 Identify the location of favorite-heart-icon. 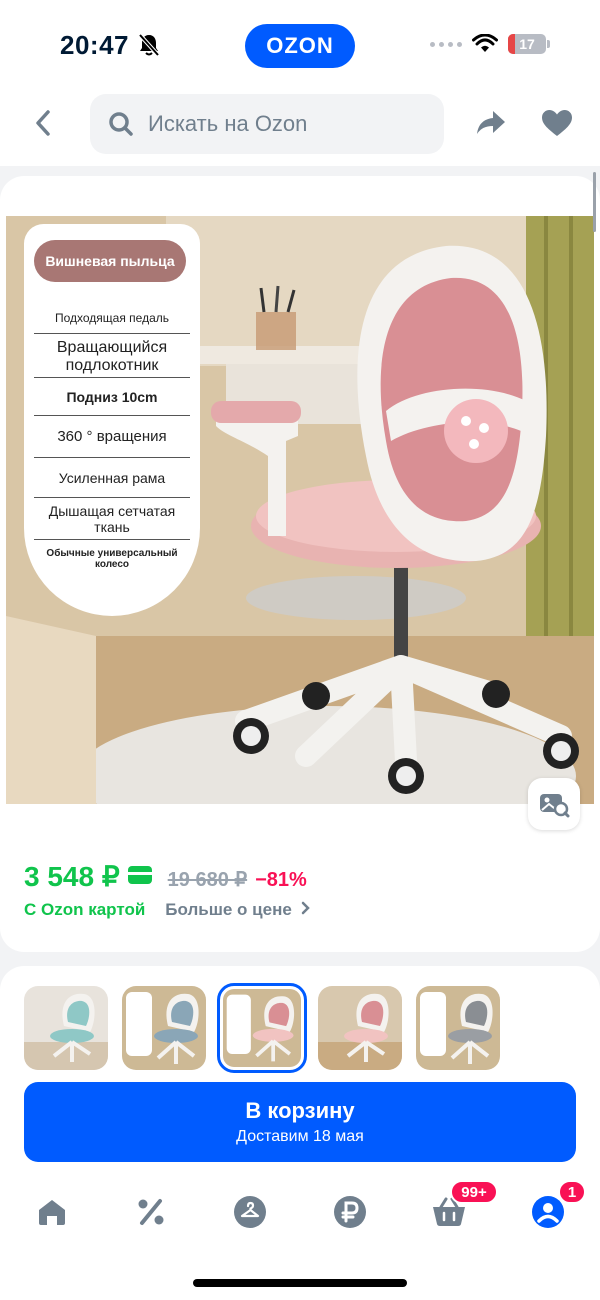
(557, 123).